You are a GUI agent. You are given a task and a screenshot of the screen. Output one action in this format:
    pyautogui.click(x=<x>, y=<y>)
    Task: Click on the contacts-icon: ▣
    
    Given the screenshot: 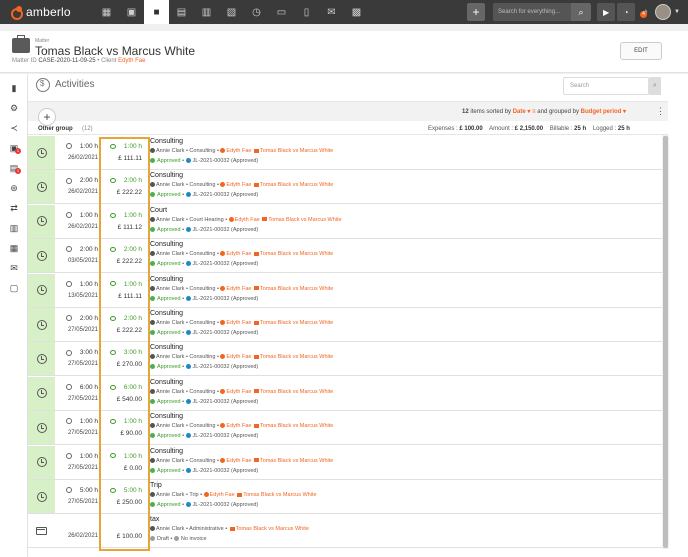 What is the action you would take?
    pyautogui.click(x=131, y=12)
    